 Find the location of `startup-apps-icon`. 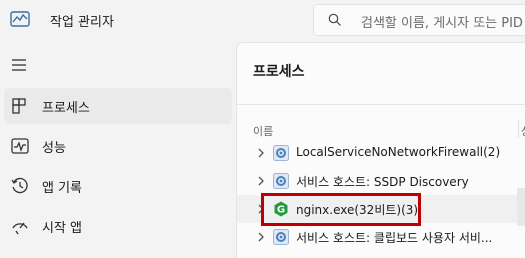

startup-apps-icon is located at coordinates (20, 228).